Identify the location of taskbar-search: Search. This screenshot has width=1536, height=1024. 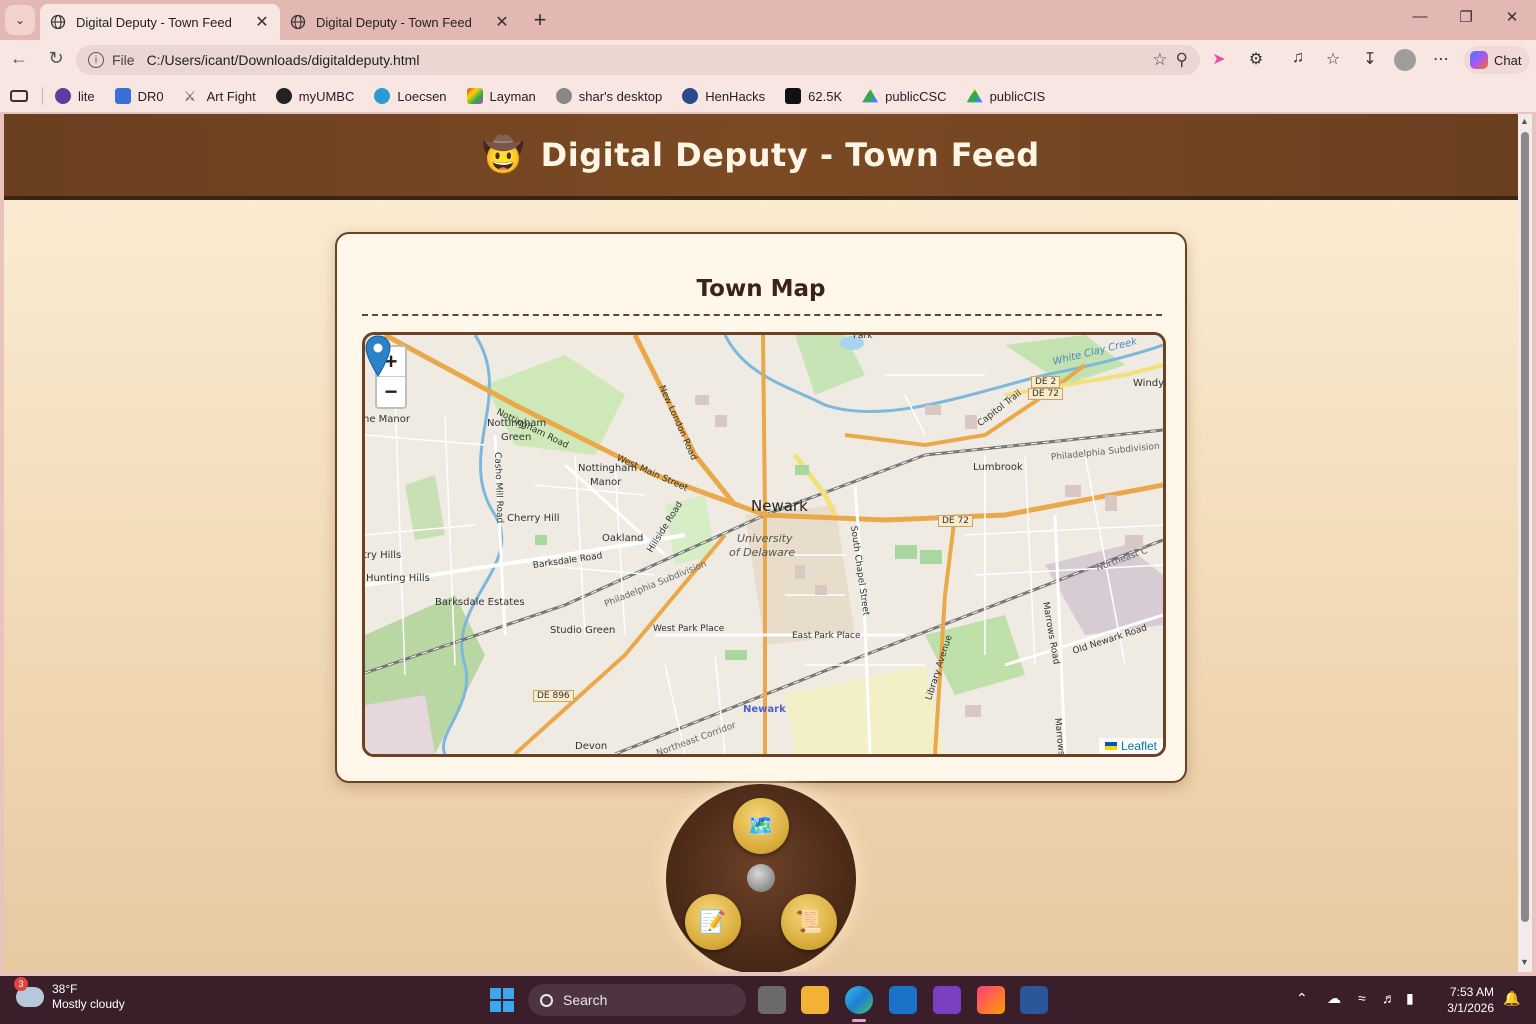
(637, 1000).